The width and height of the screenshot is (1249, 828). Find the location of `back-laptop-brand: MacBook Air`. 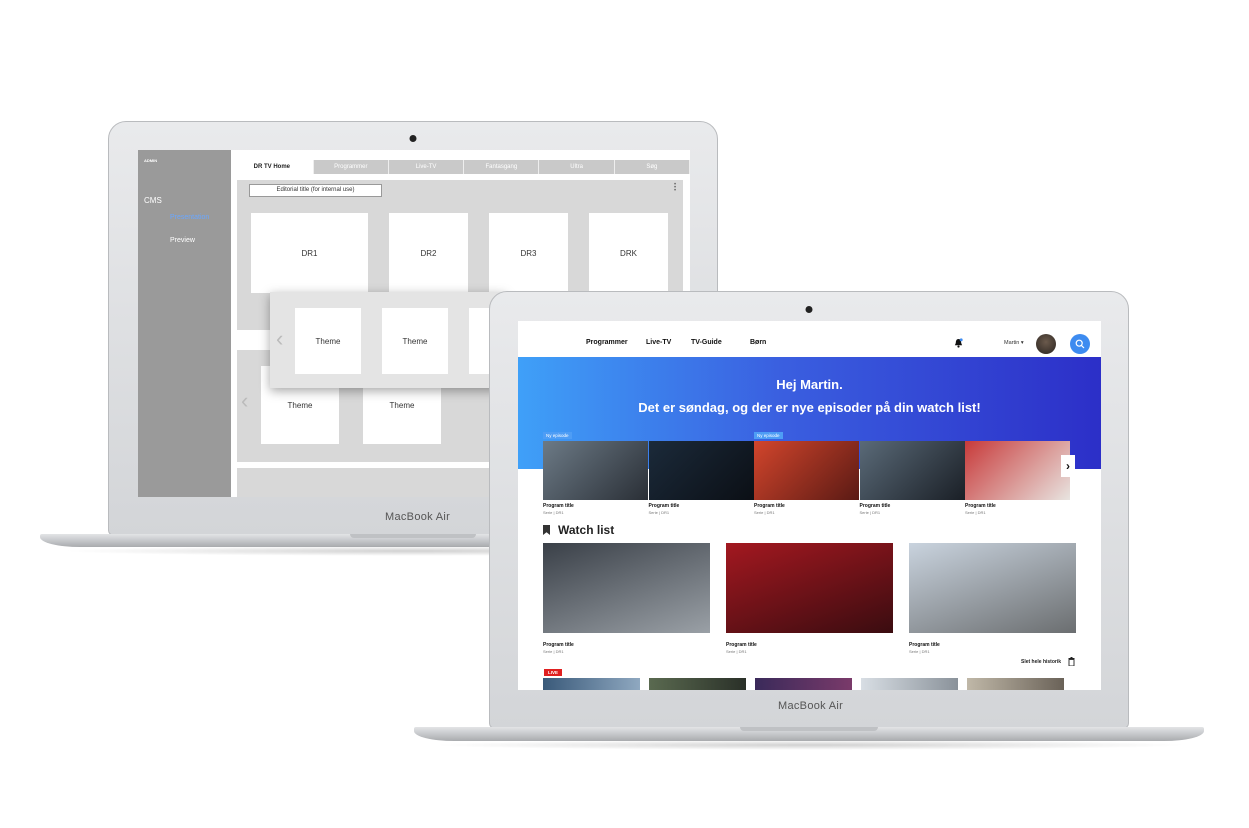

back-laptop-brand: MacBook Air is located at coordinates (418, 517).